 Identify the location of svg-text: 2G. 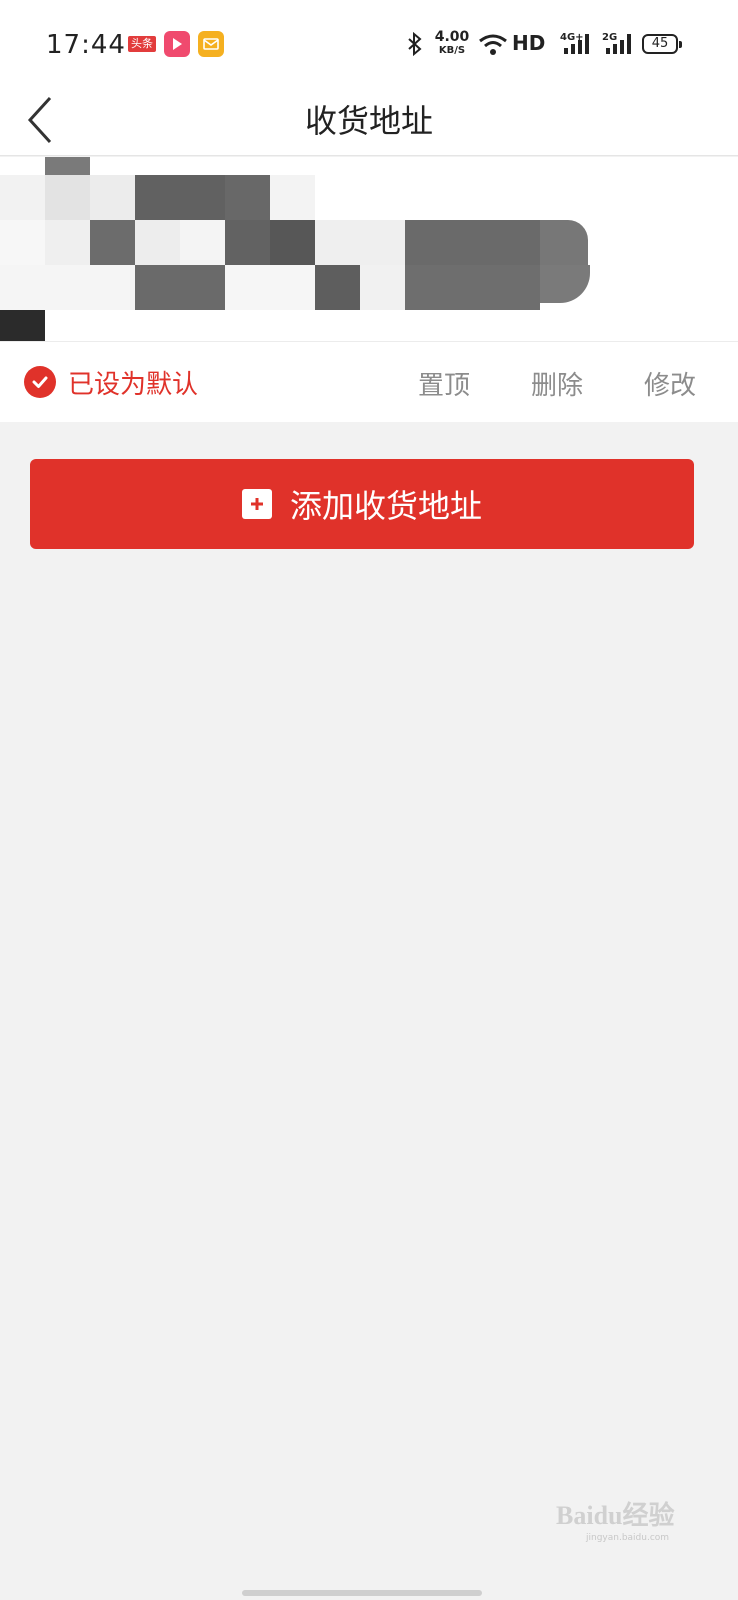
(609, 37).